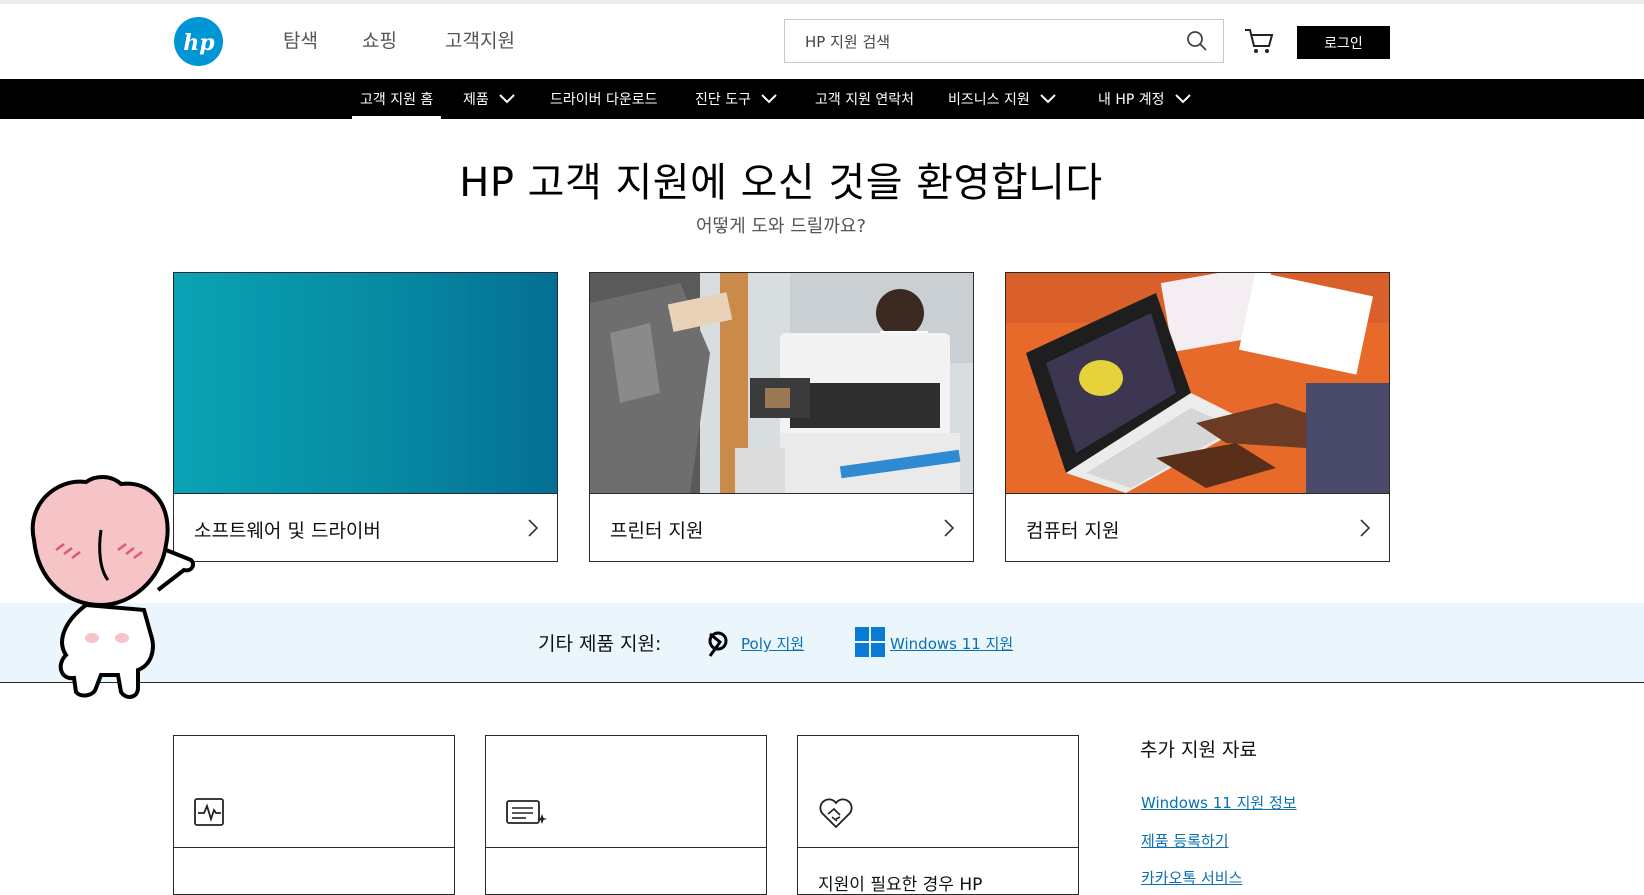 This screenshot has height=895, width=1644. What do you see at coordinates (600, 644) in the screenshot?
I see `other-support-label: 기타 제품 지원:` at bounding box center [600, 644].